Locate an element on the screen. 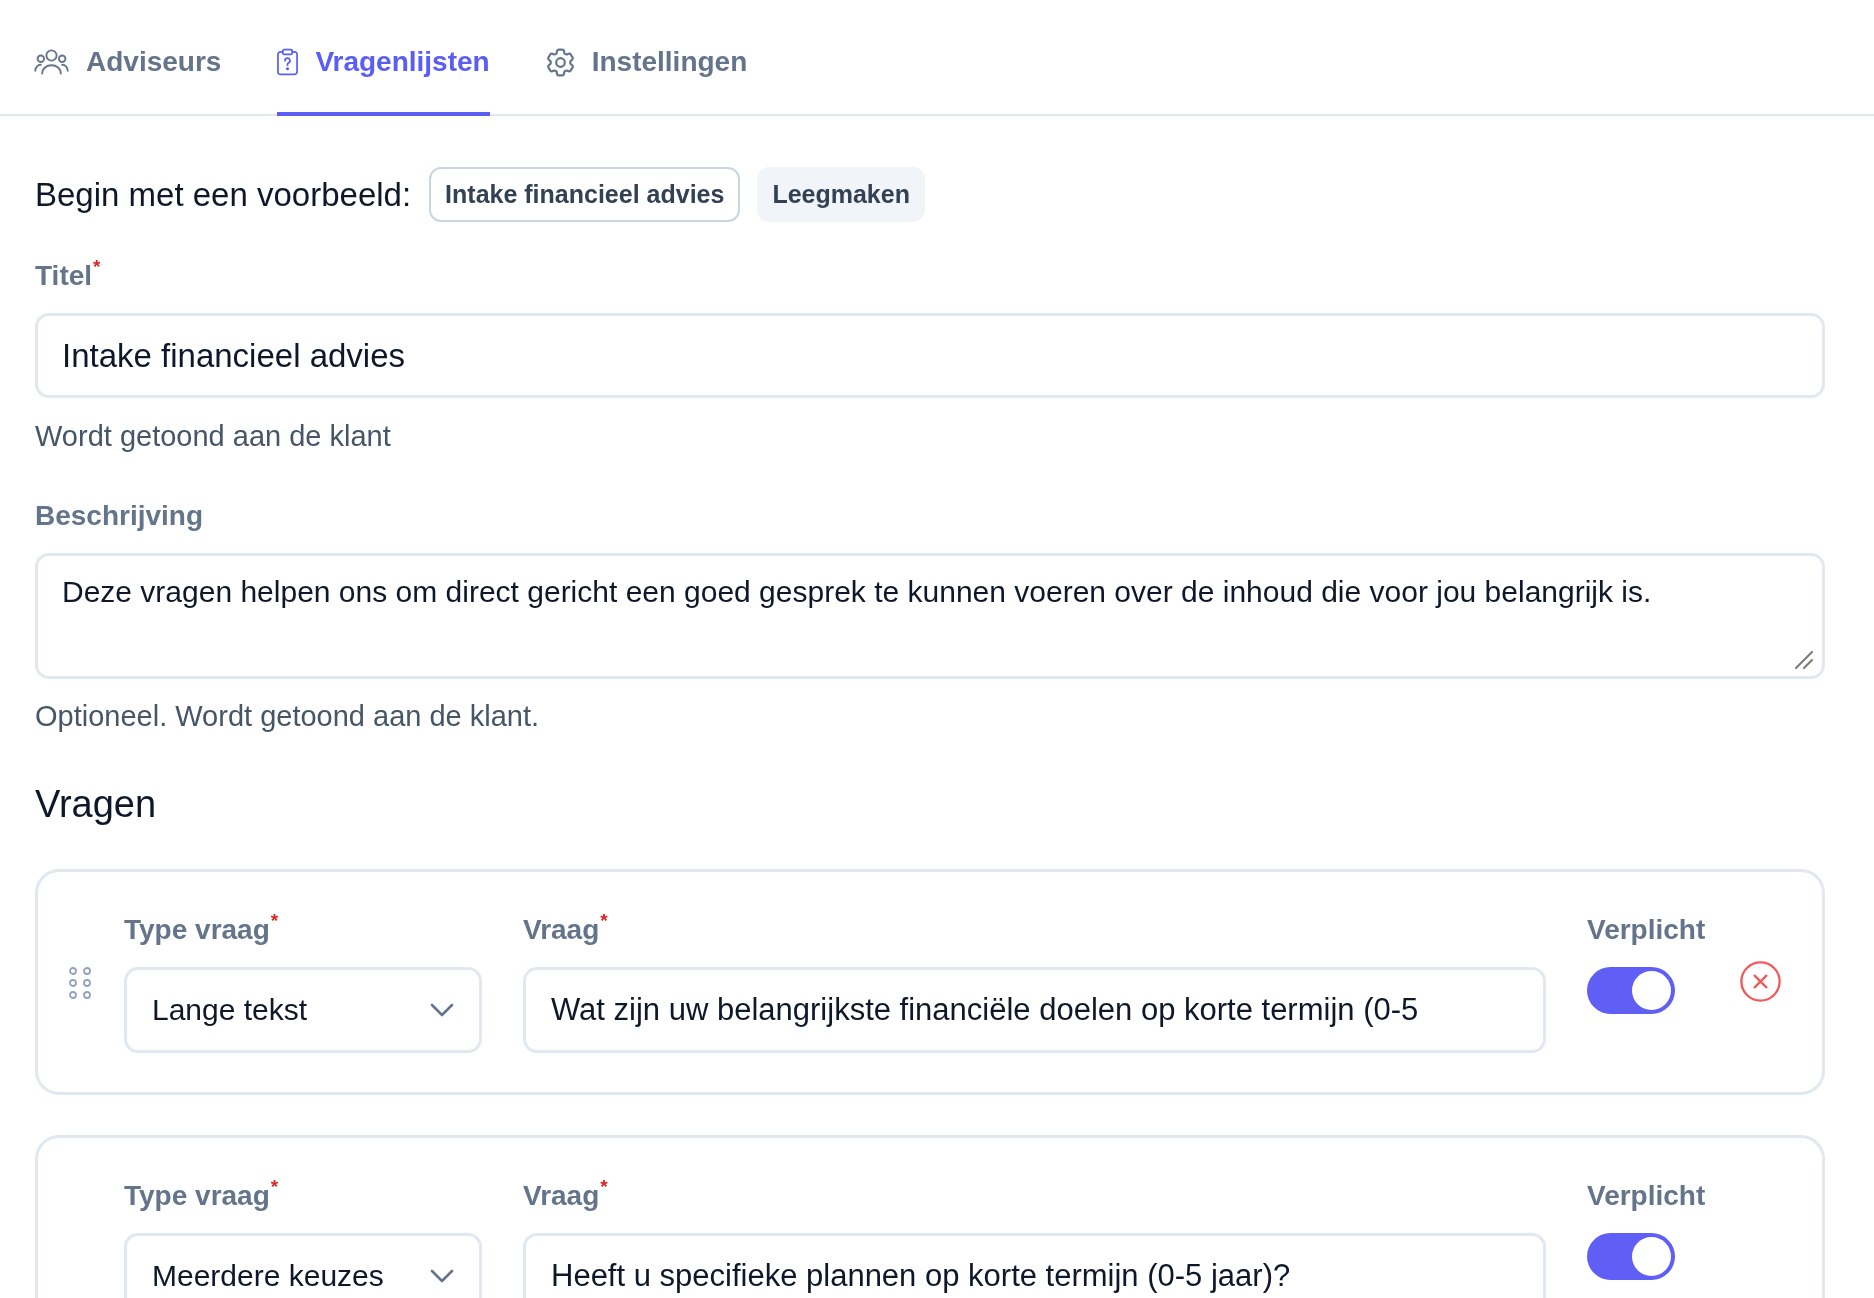 The image size is (1874, 1298). x-circle-icon is located at coordinates (1760, 981).